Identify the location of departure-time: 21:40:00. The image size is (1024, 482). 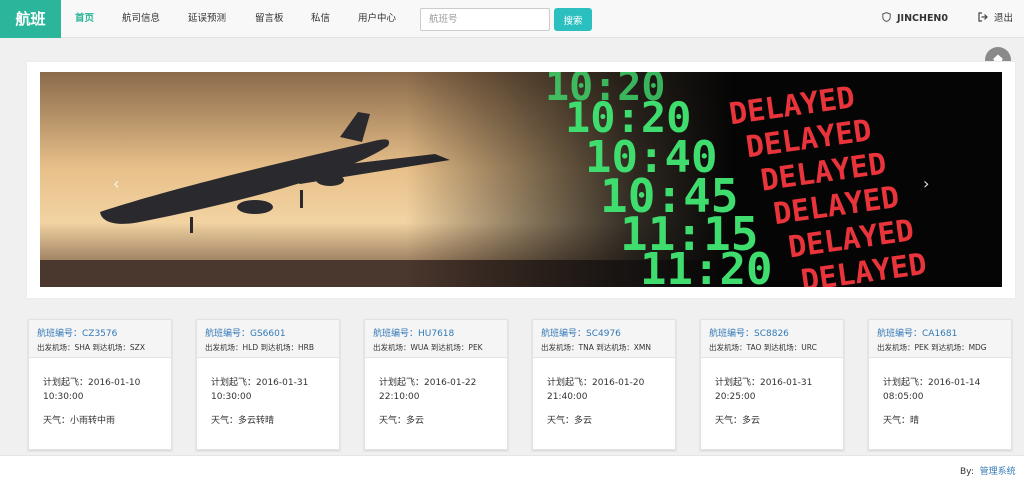
(567, 397).